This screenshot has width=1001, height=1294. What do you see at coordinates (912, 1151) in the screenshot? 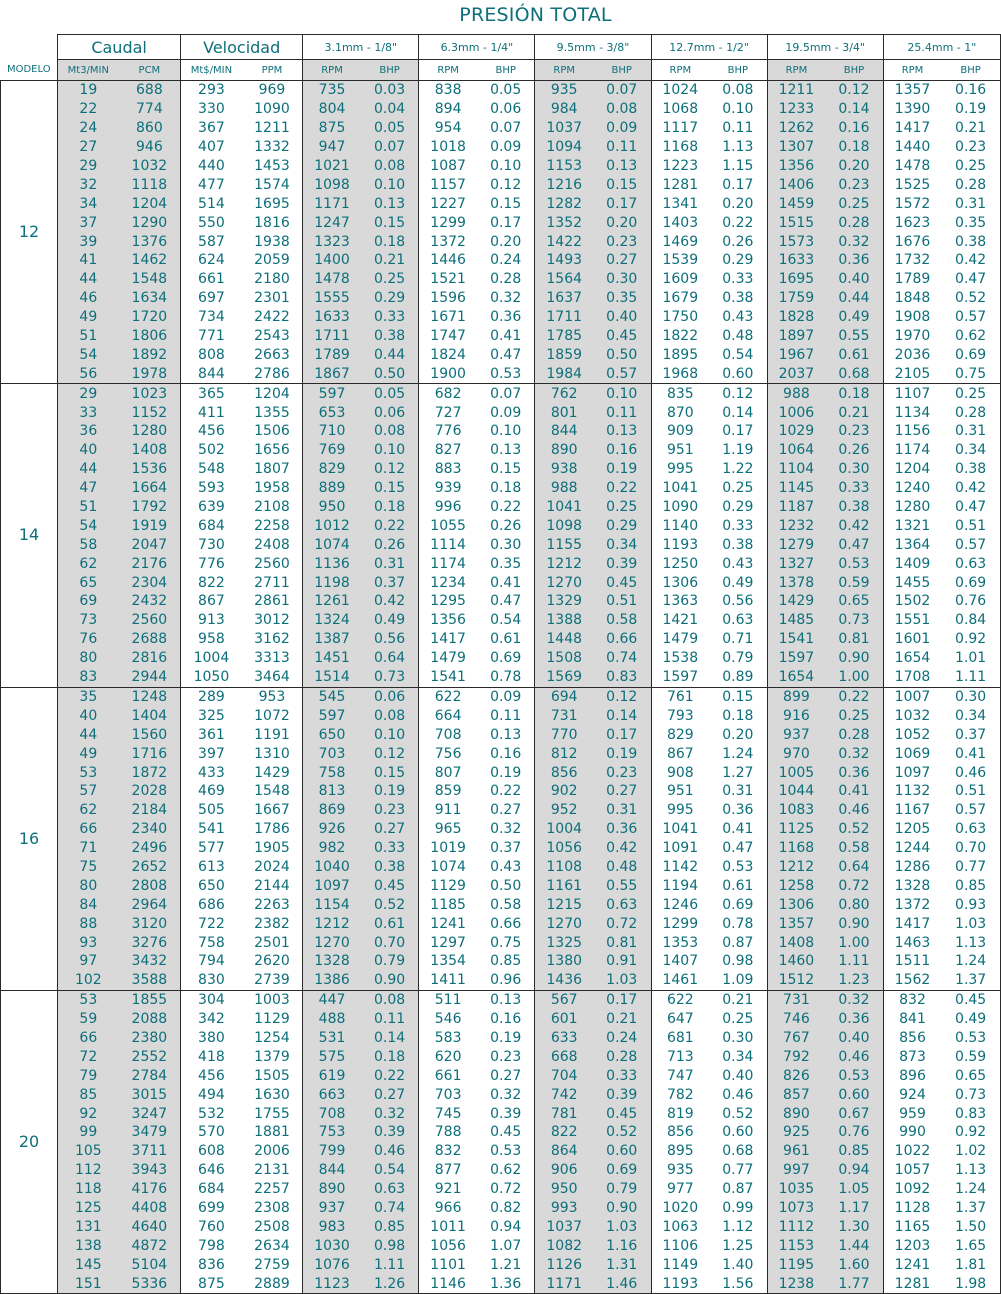
I see `table-cell: 1022` at bounding box center [912, 1151].